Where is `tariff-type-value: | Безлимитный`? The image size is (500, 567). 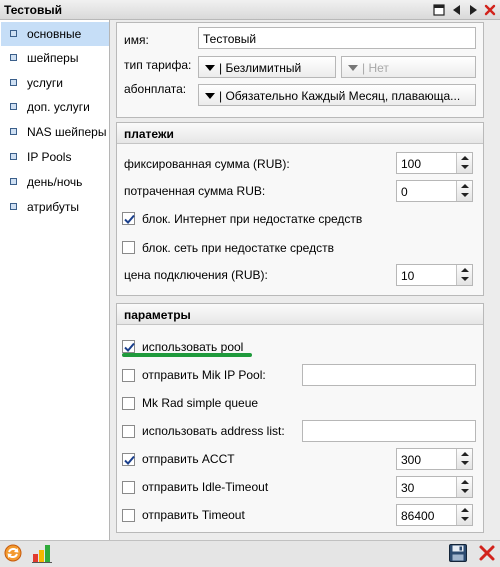 tariff-type-value: | Безлимитный is located at coordinates (260, 68).